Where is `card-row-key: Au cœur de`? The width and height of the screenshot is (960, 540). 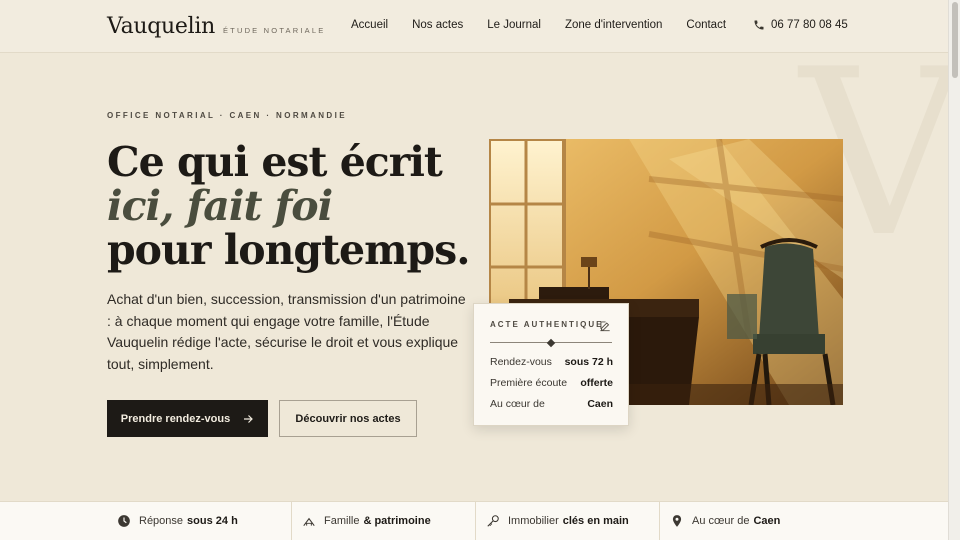
card-row-key: Au cœur de is located at coordinates (517, 404).